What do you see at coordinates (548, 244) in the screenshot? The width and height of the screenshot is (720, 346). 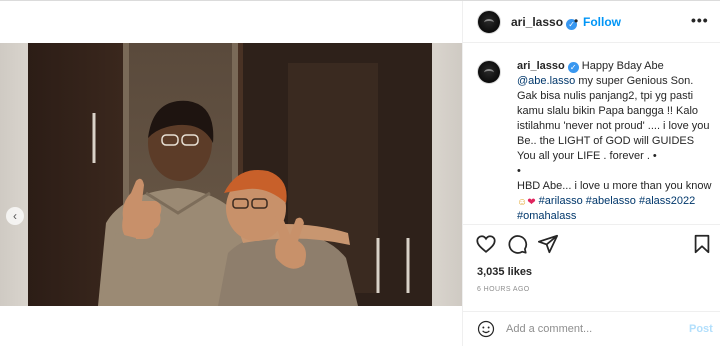 I see `share-icon` at bounding box center [548, 244].